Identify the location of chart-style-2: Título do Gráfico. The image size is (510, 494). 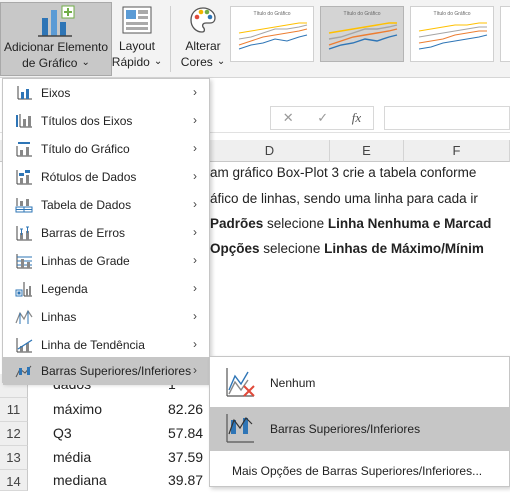
(362, 34).